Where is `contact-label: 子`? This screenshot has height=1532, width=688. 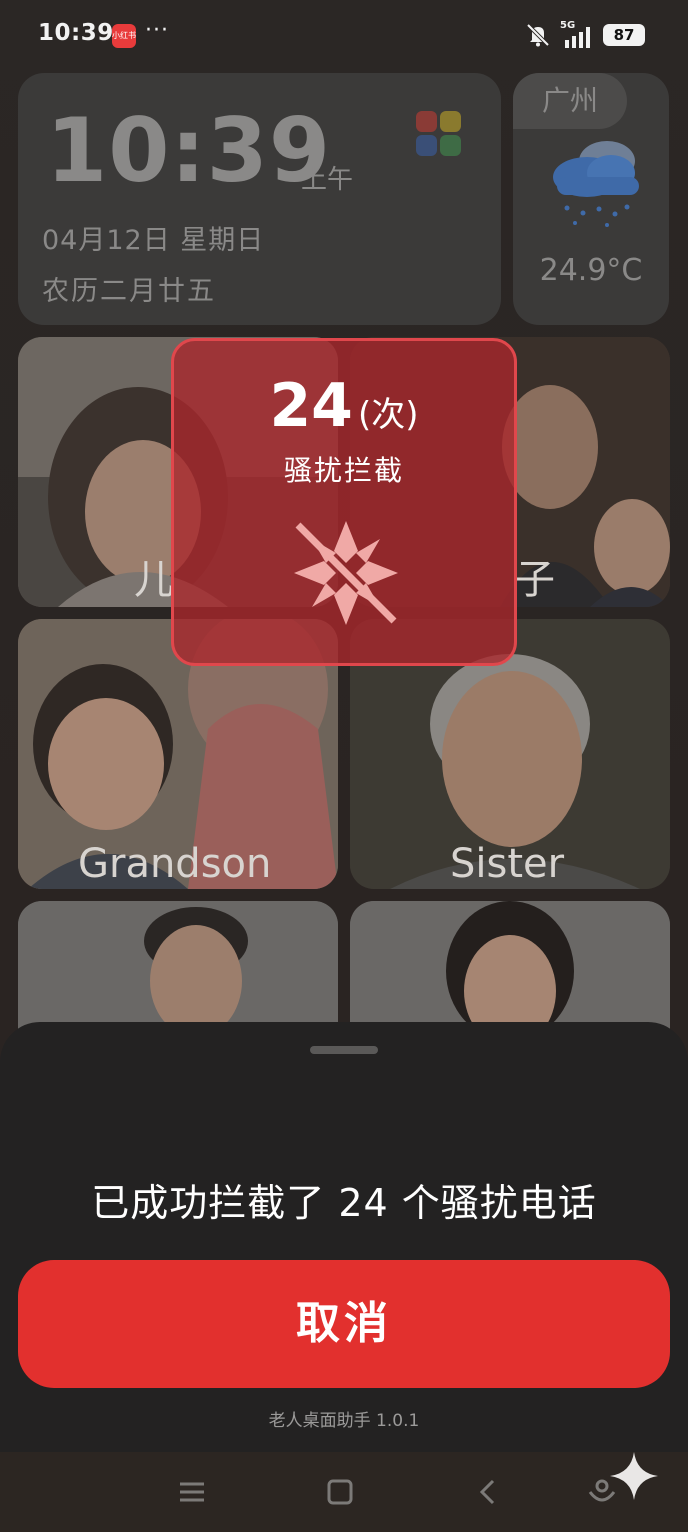 contact-label: 子 is located at coordinates (535, 580).